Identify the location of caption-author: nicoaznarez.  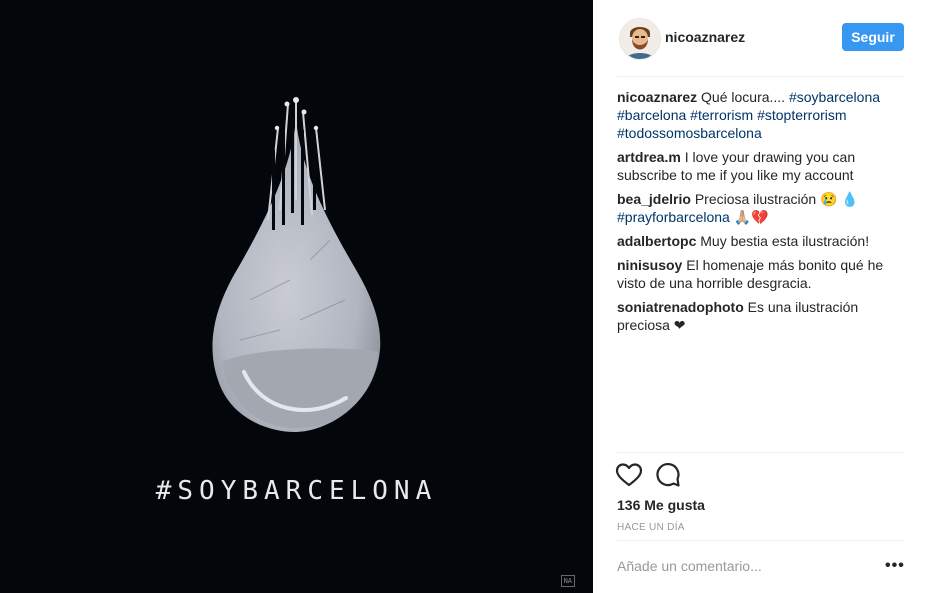
(657, 97).